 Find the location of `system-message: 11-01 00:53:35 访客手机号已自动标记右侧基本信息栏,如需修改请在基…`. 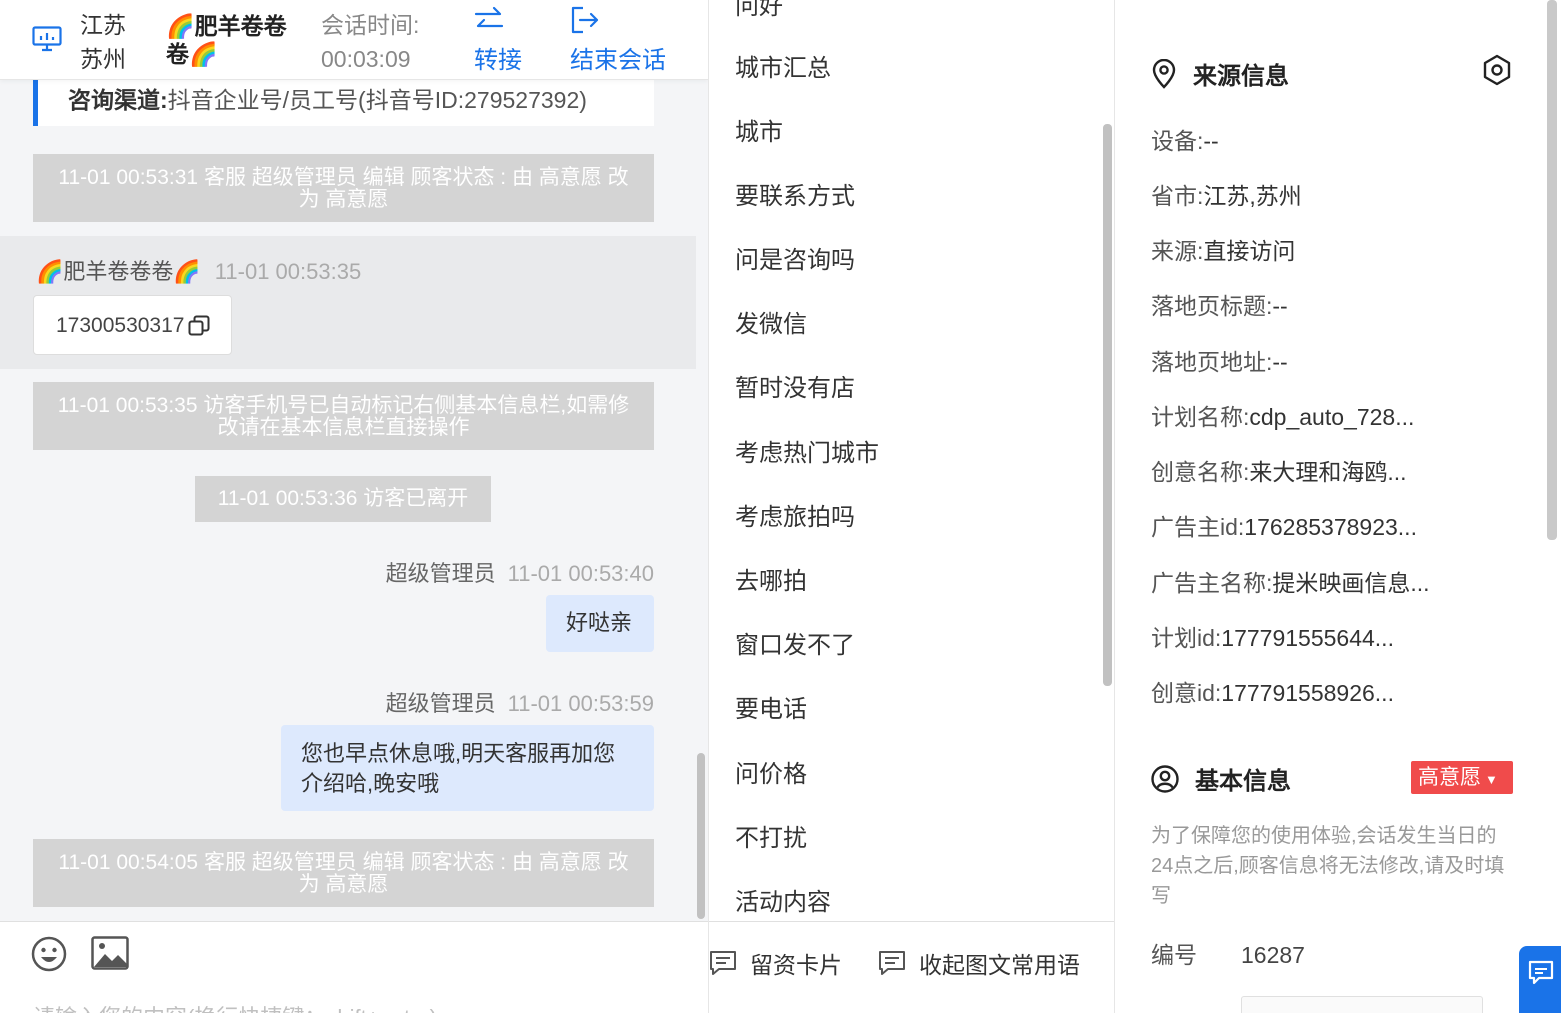

system-message: 11-01 00:53:35 访客手机号已自动标记右侧基本信息栏,如需修改请在基… is located at coordinates (343, 416).